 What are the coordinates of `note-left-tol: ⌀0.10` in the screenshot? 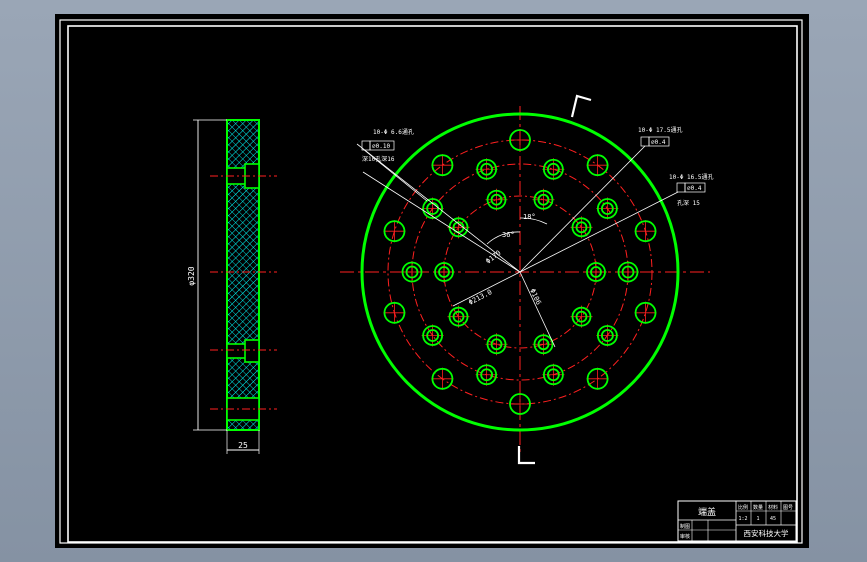 It's located at (381, 146).